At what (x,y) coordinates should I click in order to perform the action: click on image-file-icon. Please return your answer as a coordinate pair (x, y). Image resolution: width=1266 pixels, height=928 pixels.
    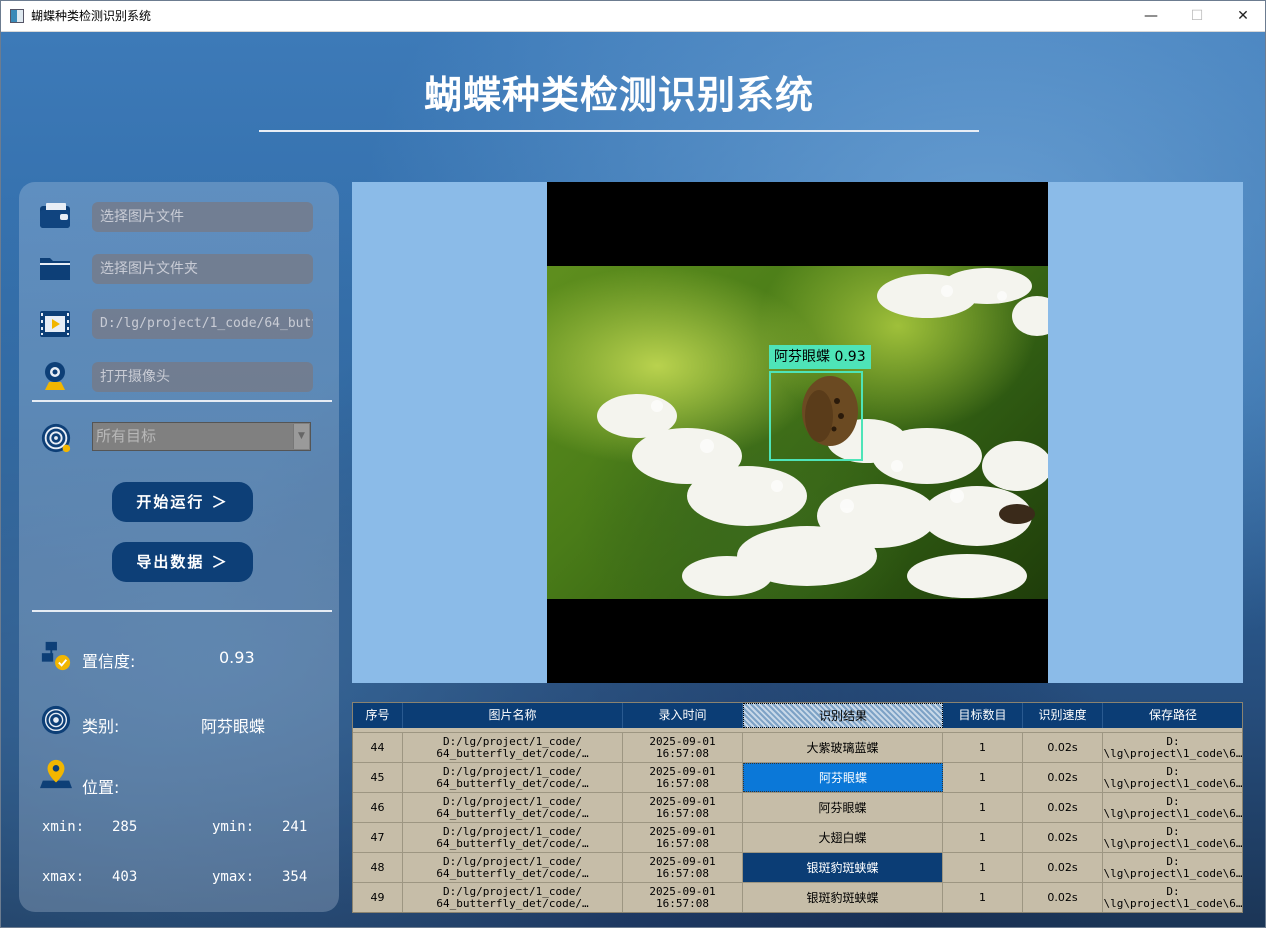
    Looking at the image, I should click on (55, 216).